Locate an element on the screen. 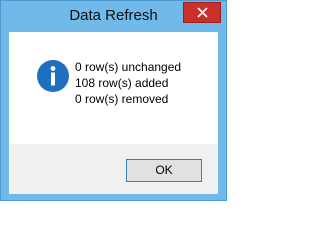 Image resolution: width=320 pixels, height=240 pixels. close-icon is located at coordinates (202, 12).